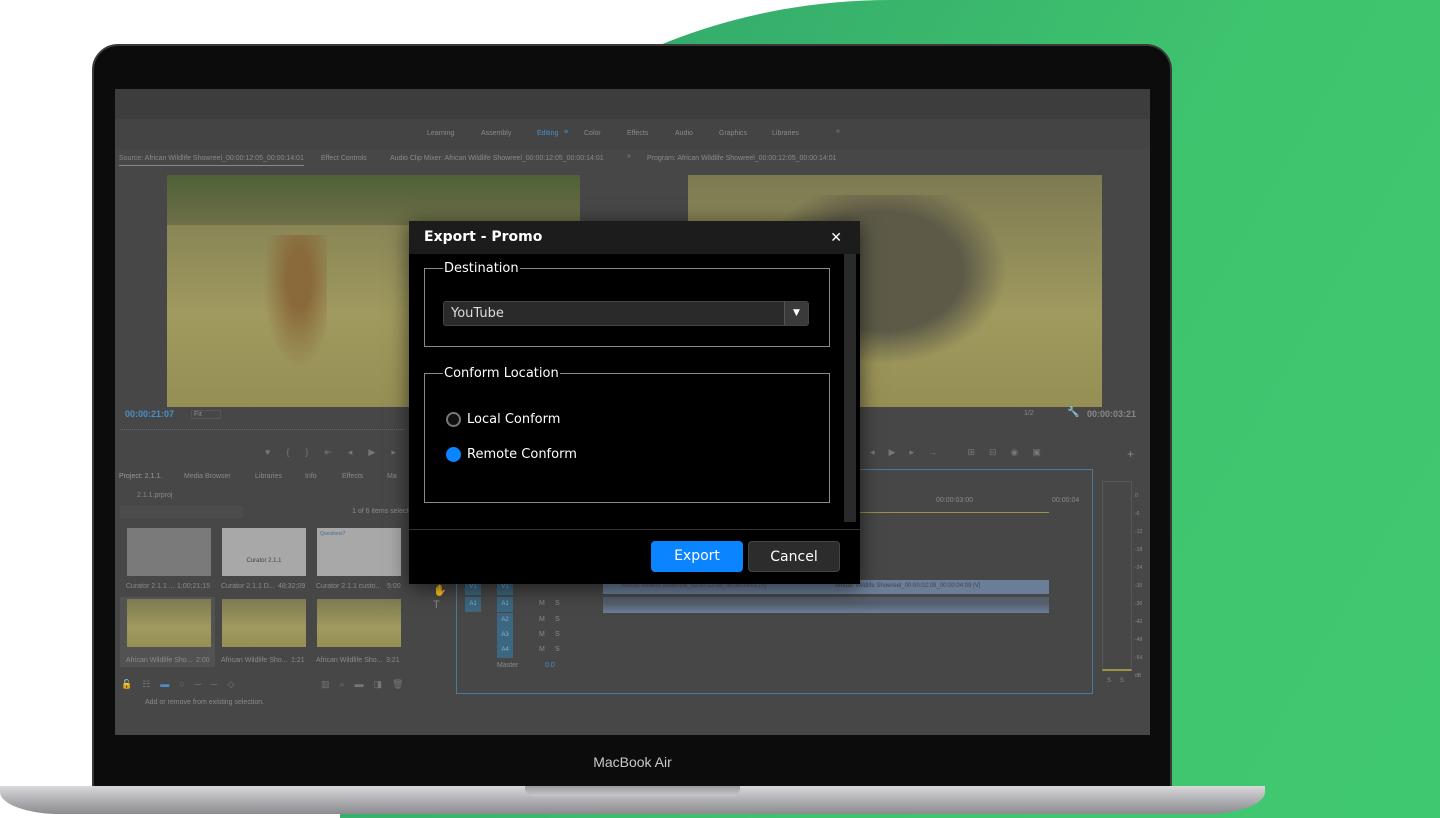 The image size is (1440, 818). Describe the element at coordinates (440, 590) in the screenshot. I see `hand-tool-icon: ✋` at that location.